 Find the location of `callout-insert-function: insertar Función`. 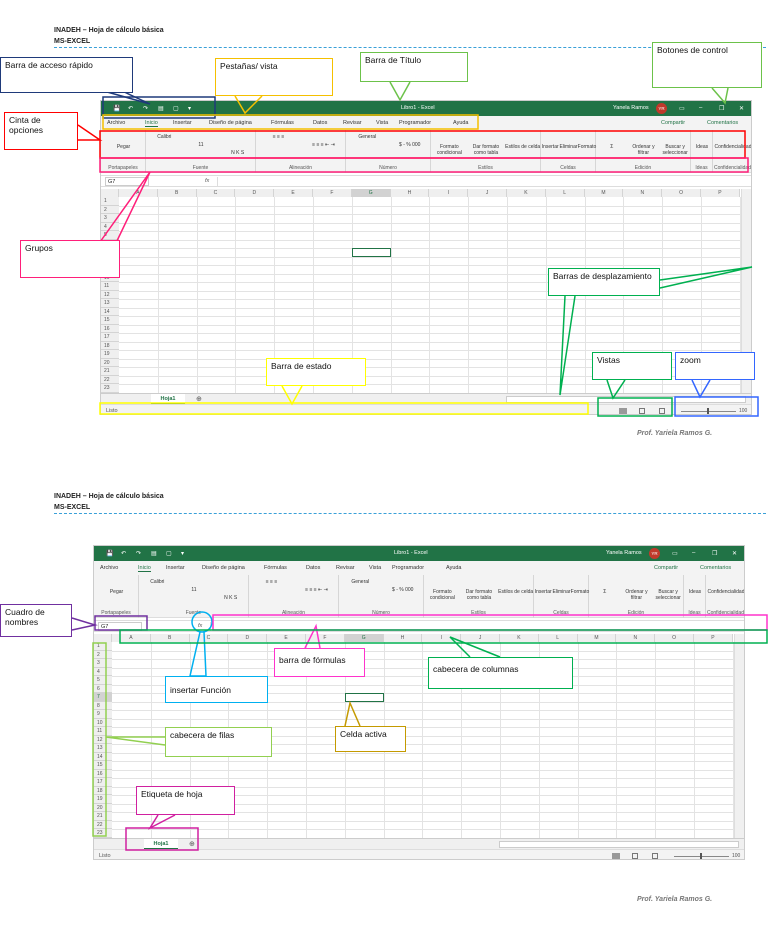

callout-insert-function: insertar Función is located at coordinates (216, 689).